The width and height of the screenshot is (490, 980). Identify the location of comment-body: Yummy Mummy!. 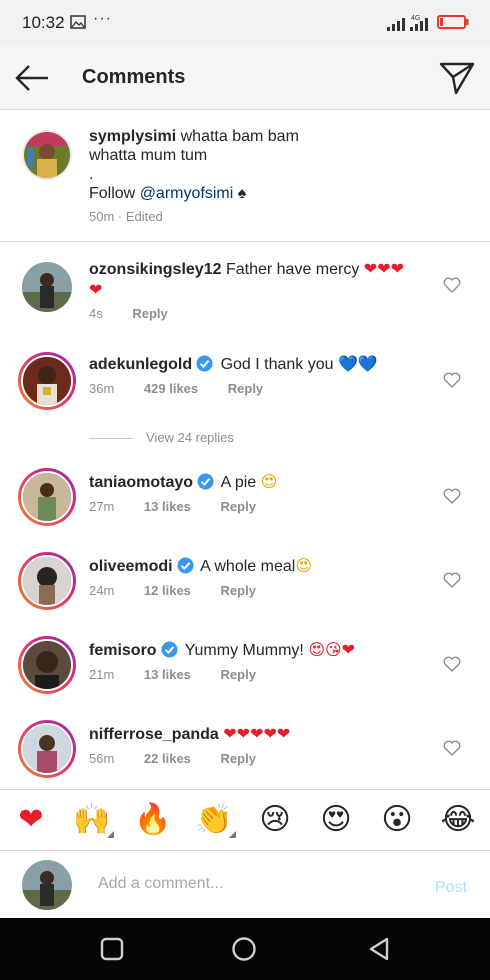
(244, 650).